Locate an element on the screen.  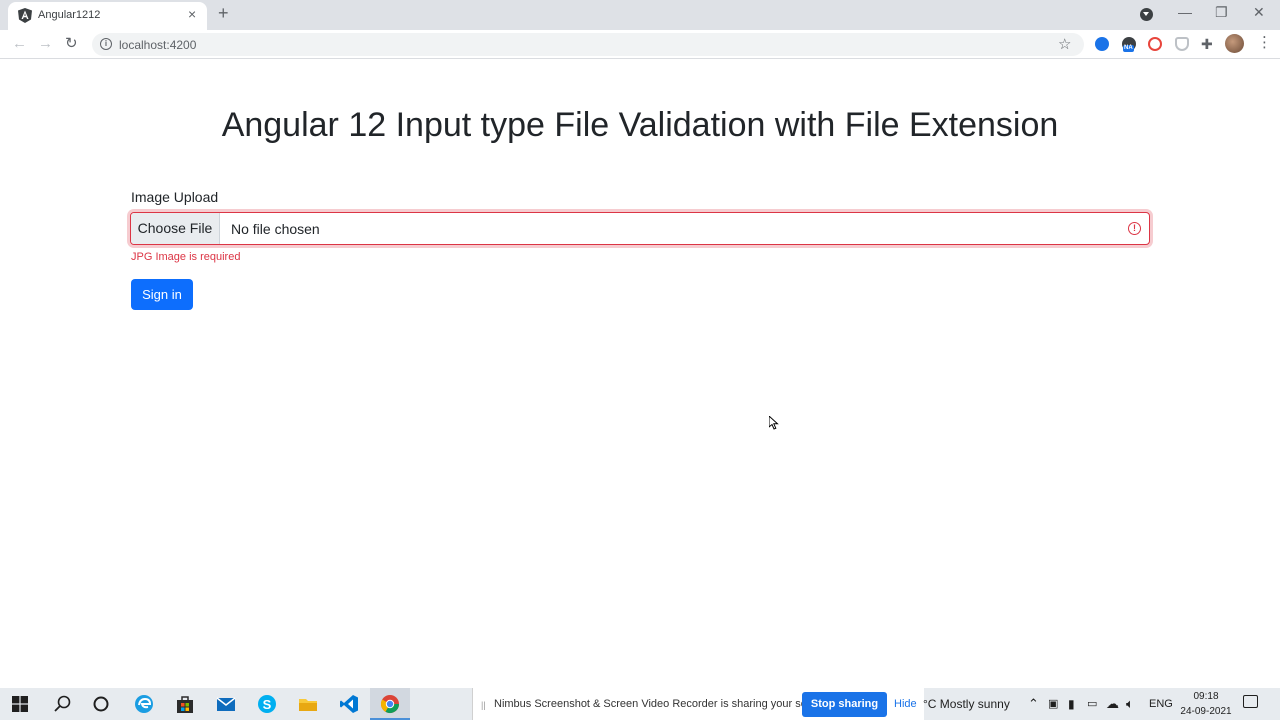
bookmark-star-icon: ☆ is located at coordinates (1064, 44).